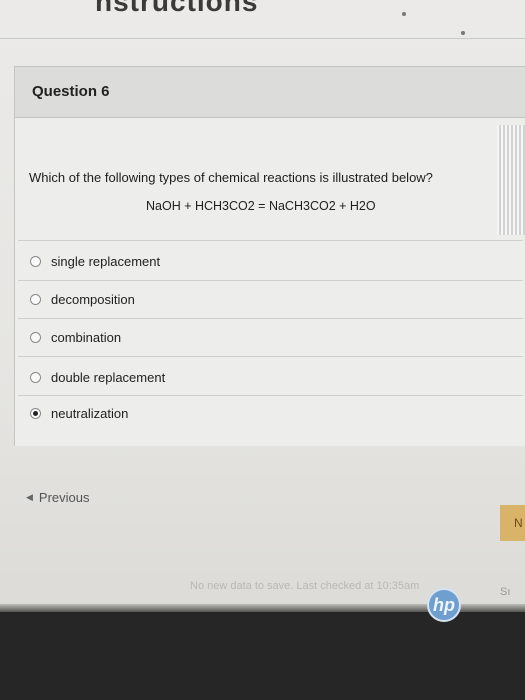  What do you see at coordinates (71, 91) in the screenshot?
I see `question-title: Question 6` at bounding box center [71, 91].